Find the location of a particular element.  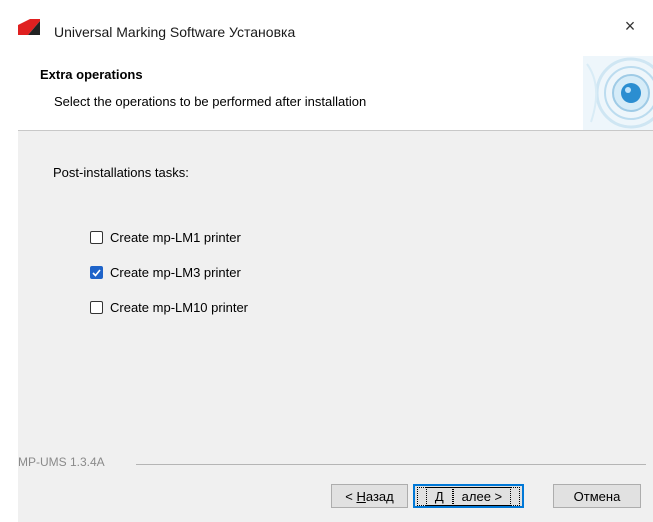

page-title: Extra operations is located at coordinates (91, 74).